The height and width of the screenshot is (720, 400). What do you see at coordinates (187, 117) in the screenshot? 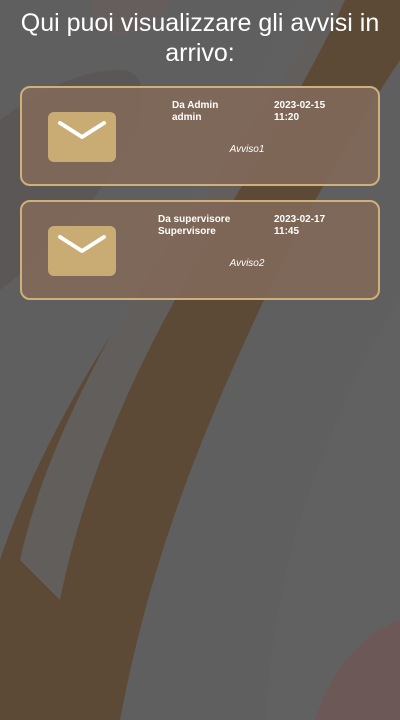
I see `notice-sender-name: admin` at bounding box center [187, 117].